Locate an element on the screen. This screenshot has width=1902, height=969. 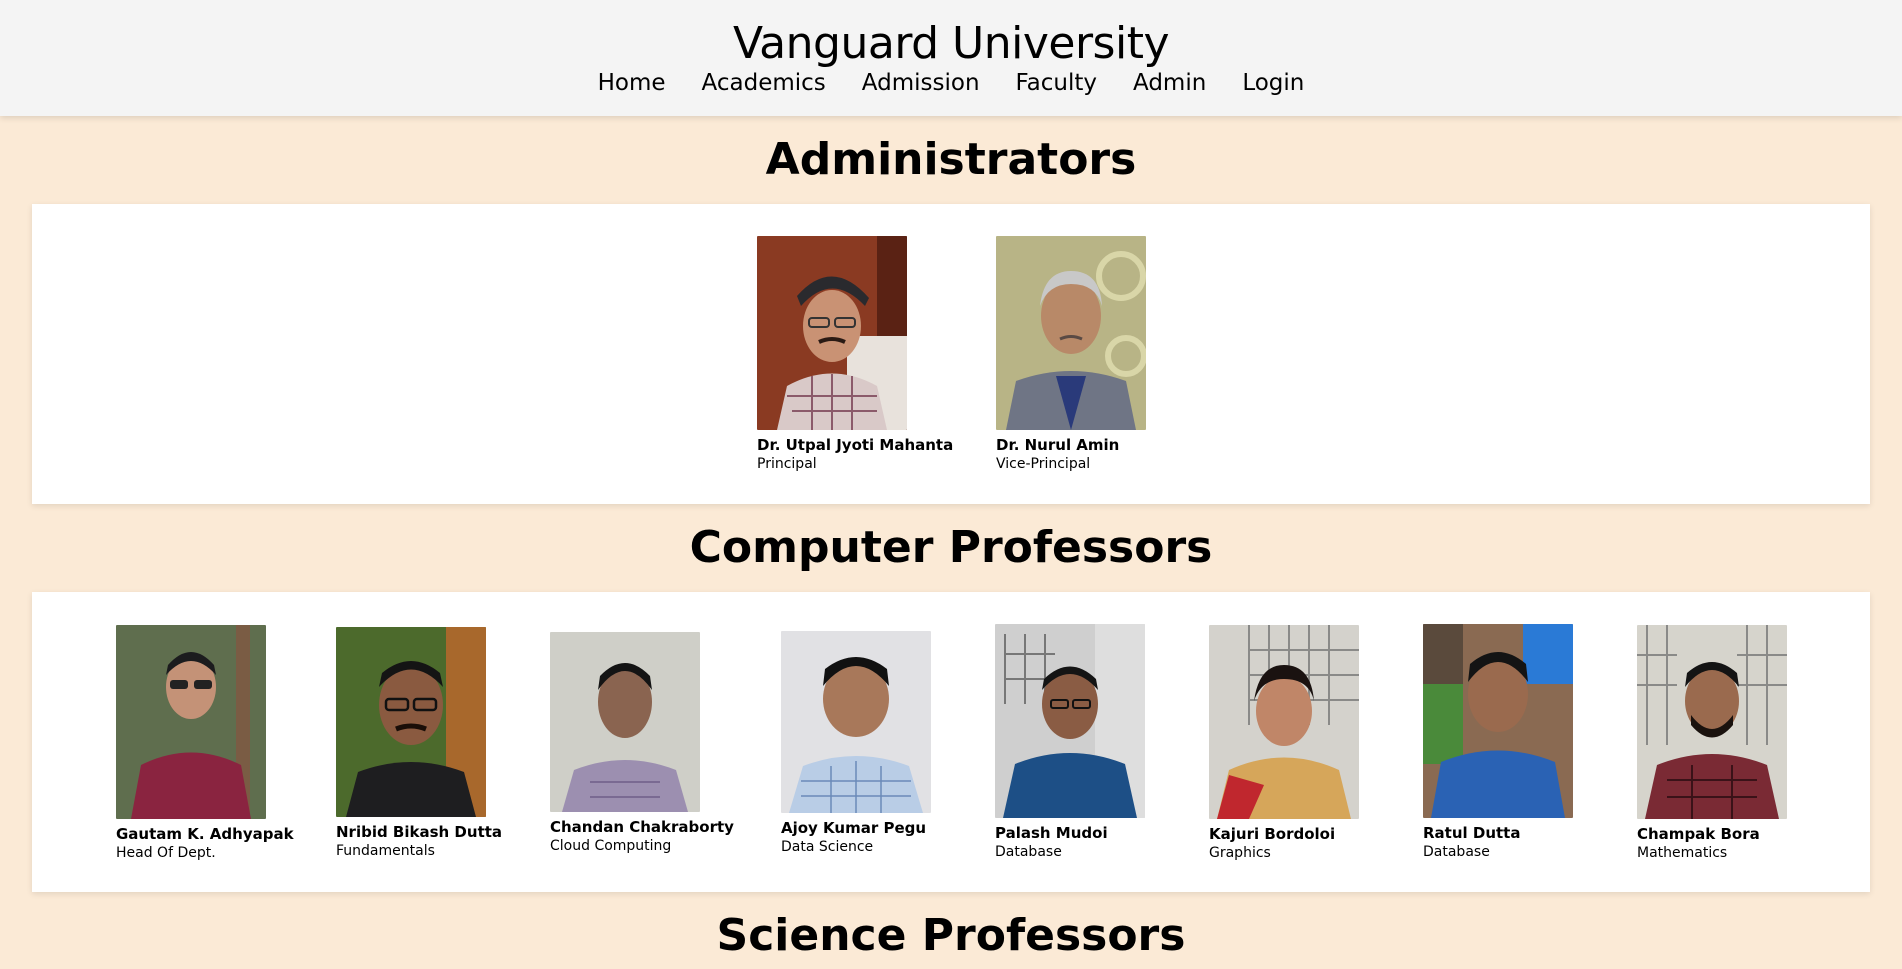
nav-admission: Admission is located at coordinates (921, 83).